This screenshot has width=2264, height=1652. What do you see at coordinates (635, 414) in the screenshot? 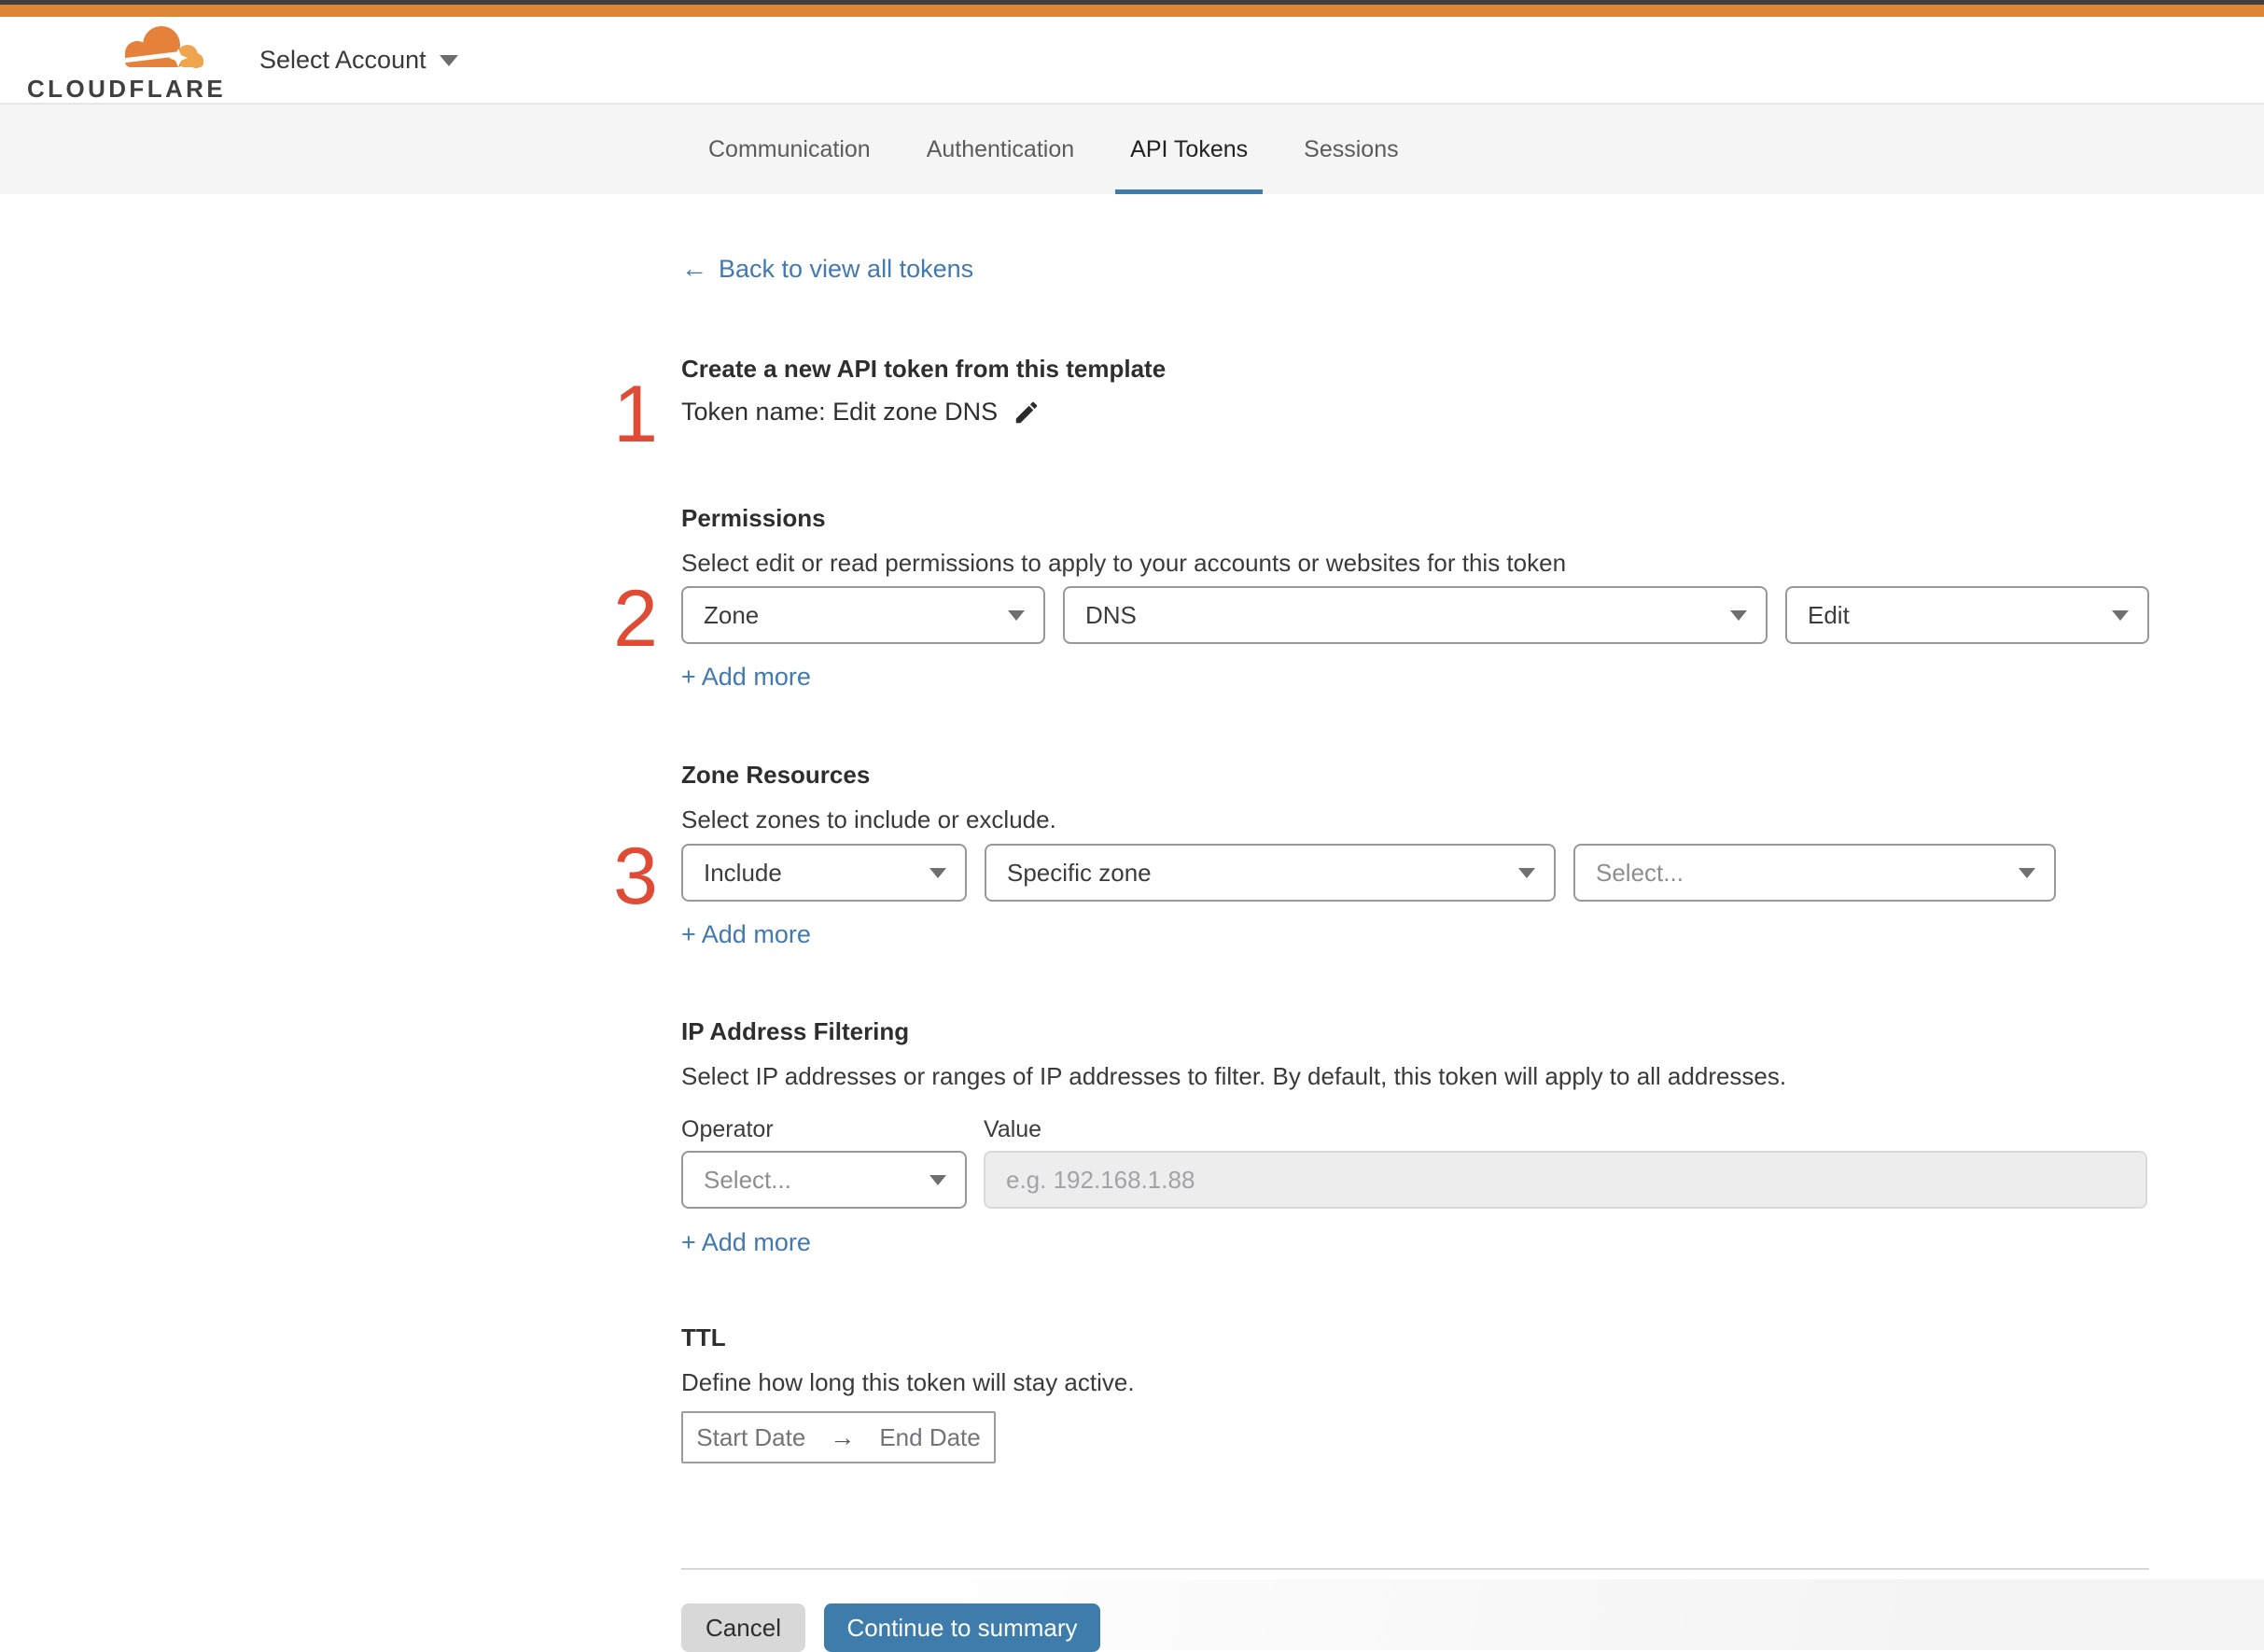
I see `step-number-1: 1` at bounding box center [635, 414].